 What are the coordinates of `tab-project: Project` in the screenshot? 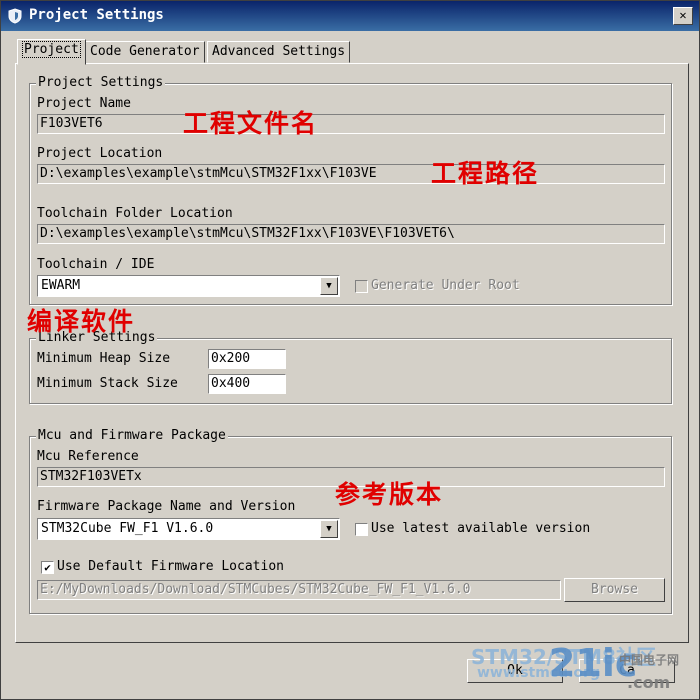 It's located at (51, 52).